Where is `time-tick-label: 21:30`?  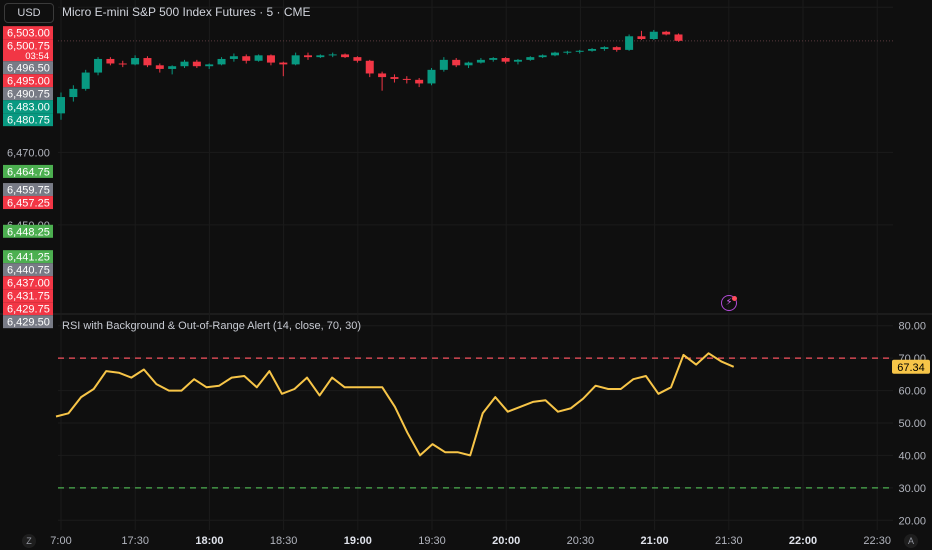 time-tick-label: 21:30 is located at coordinates (729, 541).